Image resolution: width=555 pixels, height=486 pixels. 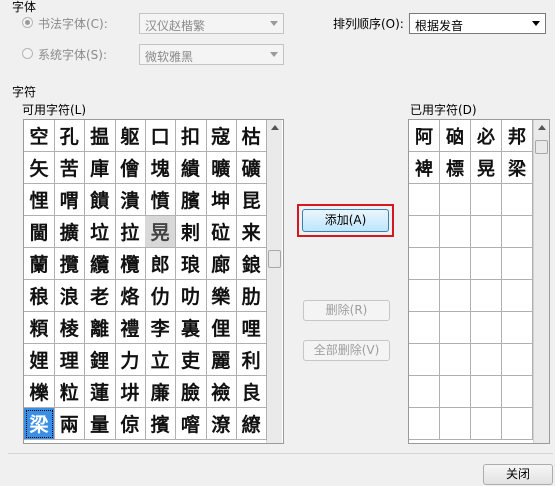 I want to click on system-font-select: 微软雅黑, so click(x=211, y=54).